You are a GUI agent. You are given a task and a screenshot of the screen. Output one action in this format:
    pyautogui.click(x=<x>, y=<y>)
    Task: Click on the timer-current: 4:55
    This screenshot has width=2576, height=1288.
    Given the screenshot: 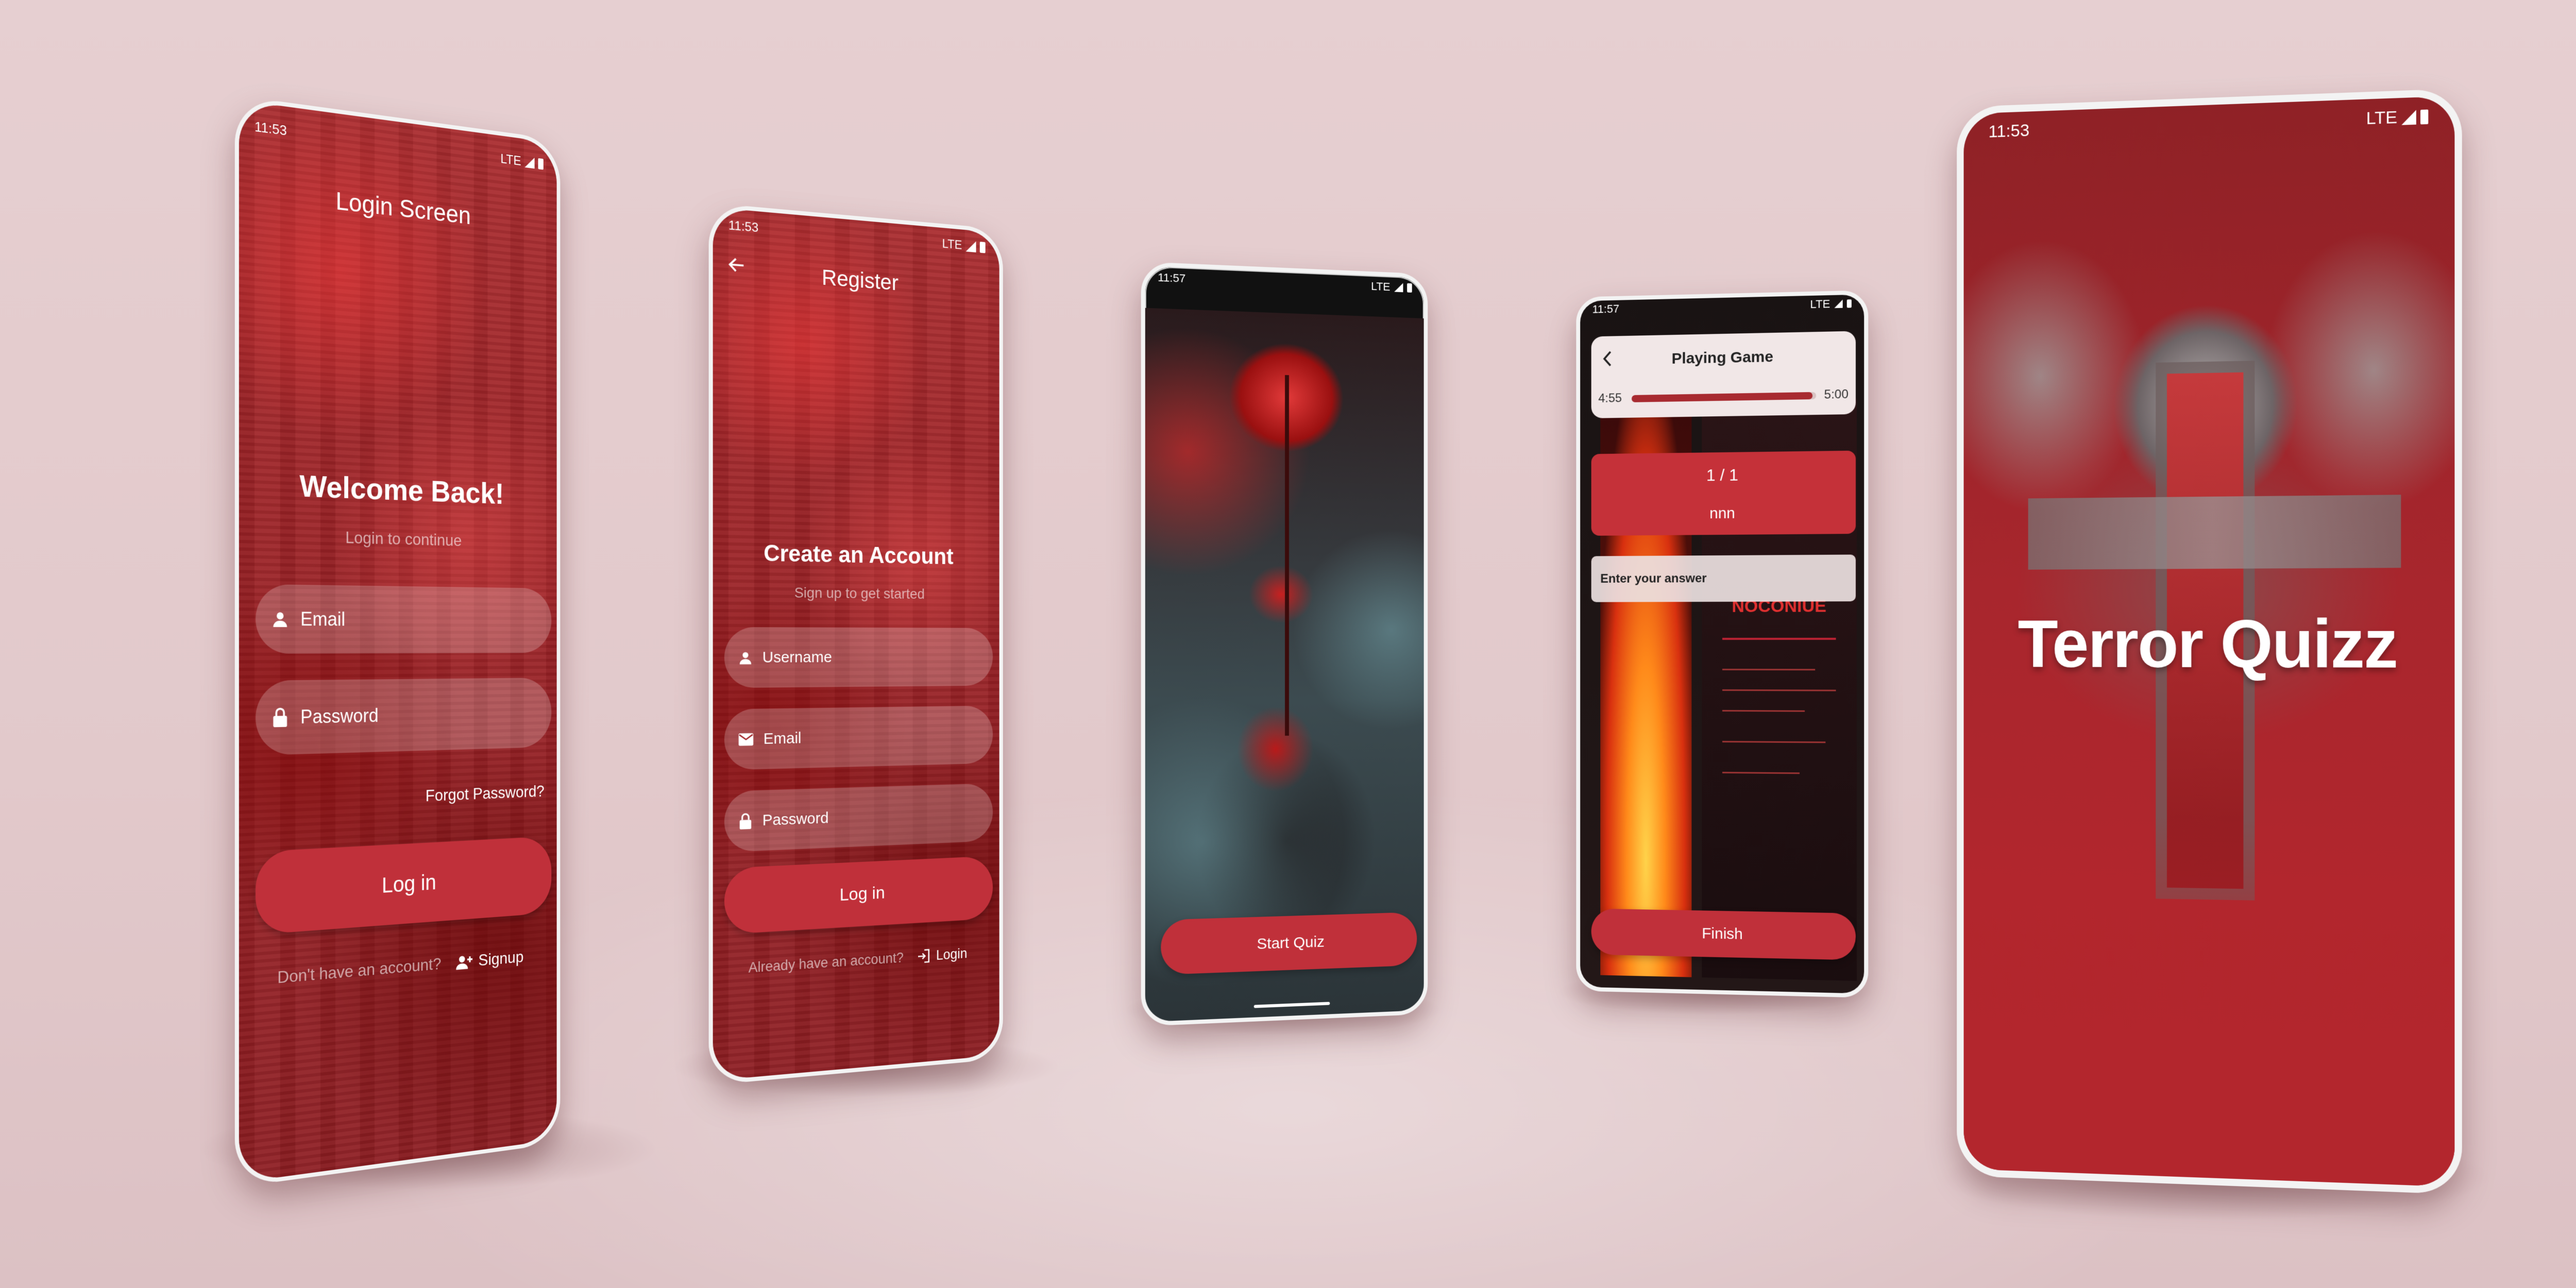 What is the action you would take?
    pyautogui.click(x=1610, y=398)
    